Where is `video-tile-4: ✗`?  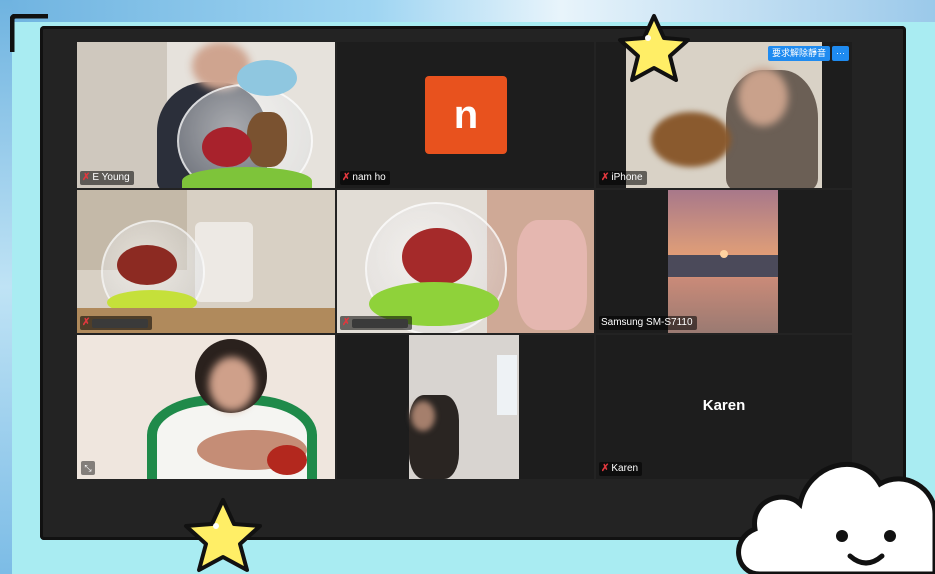 video-tile-4: ✗ is located at coordinates (206, 261).